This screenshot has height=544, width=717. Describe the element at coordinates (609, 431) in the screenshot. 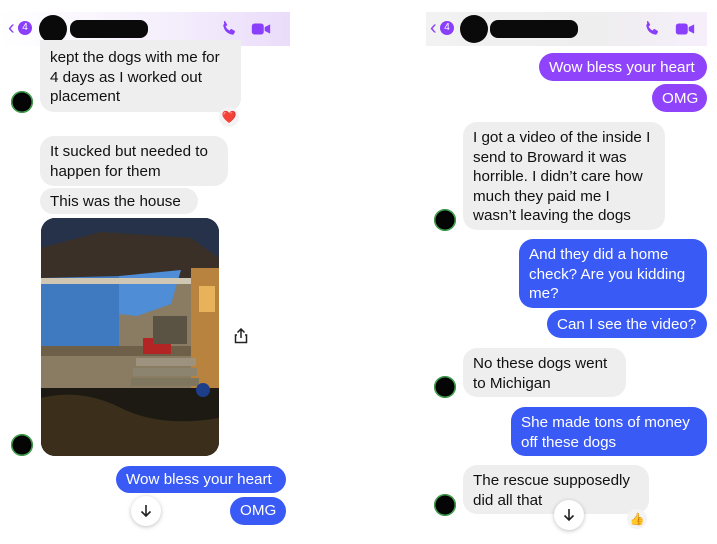

I see `outgoing-message: She made tons of money off these dogs` at that location.